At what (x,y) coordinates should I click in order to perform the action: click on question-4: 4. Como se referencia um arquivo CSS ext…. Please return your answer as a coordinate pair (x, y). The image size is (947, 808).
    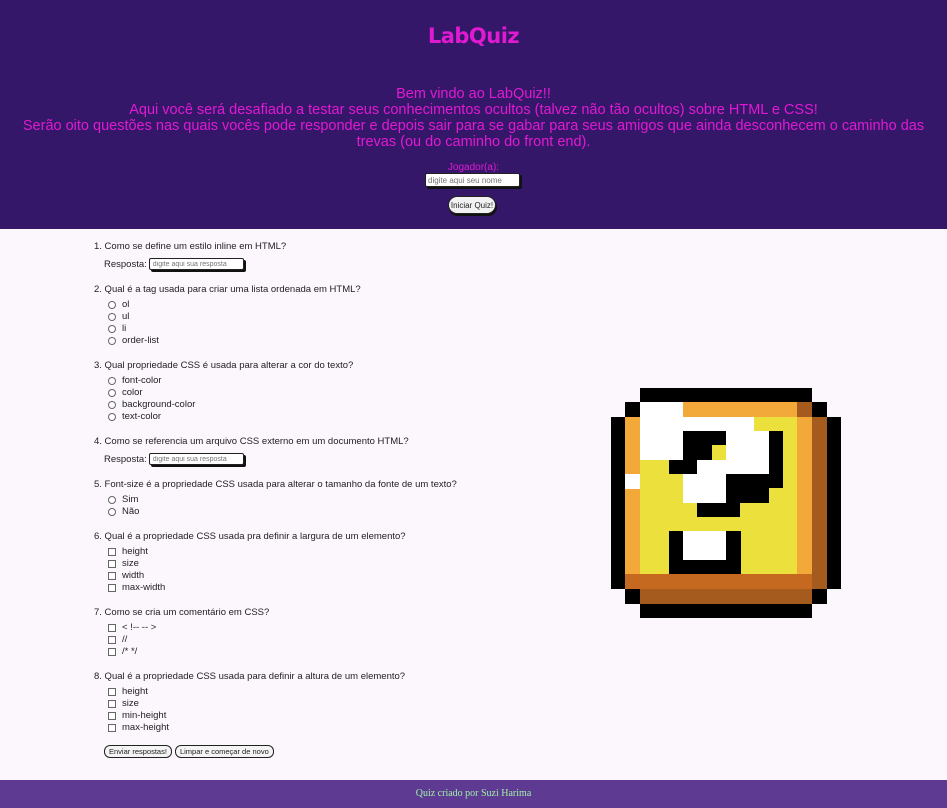
    Looking at the image, I should click on (314, 451).